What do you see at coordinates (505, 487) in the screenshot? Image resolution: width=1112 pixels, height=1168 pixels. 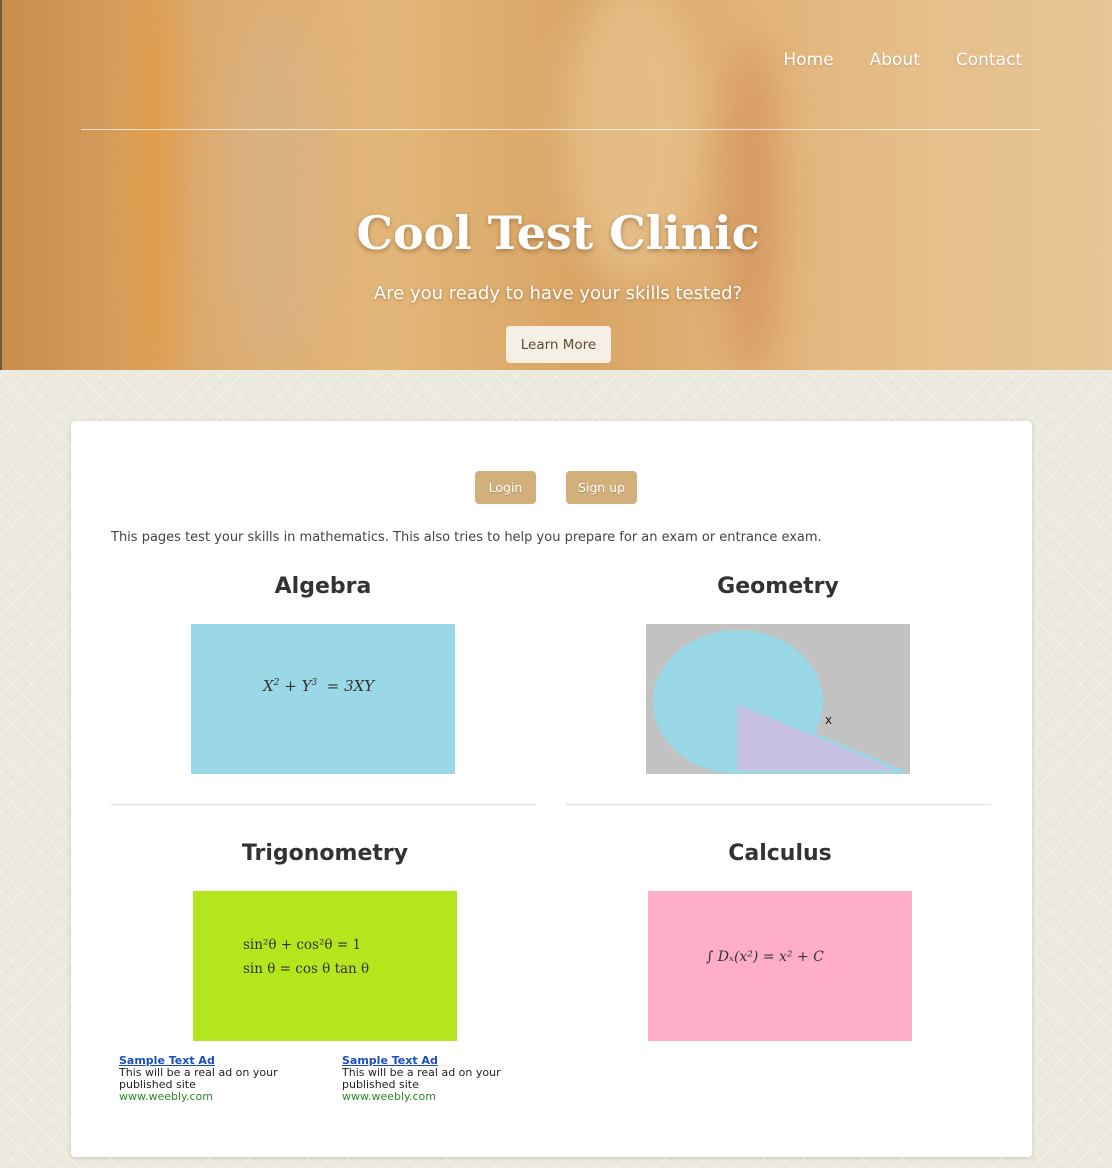 I see `login-button: Login` at bounding box center [505, 487].